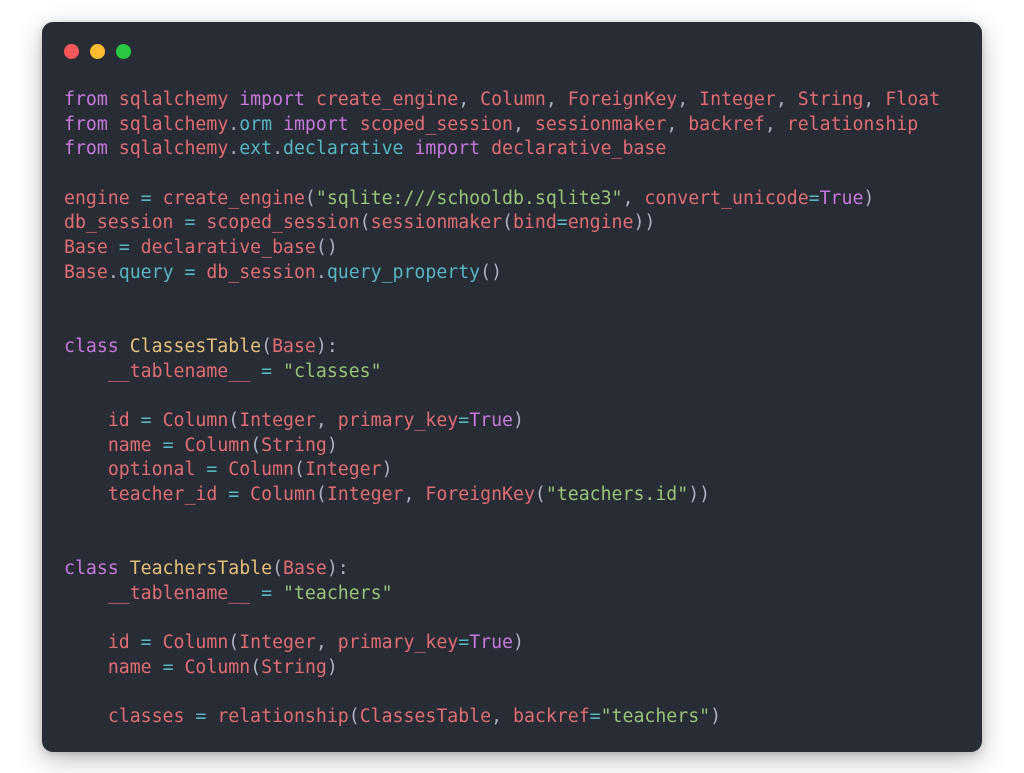 The width and height of the screenshot is (1024, 773). Describe the element at coordinates (173, 124) in the screenshot. I see `code-token: sqlalchemy` at that location.